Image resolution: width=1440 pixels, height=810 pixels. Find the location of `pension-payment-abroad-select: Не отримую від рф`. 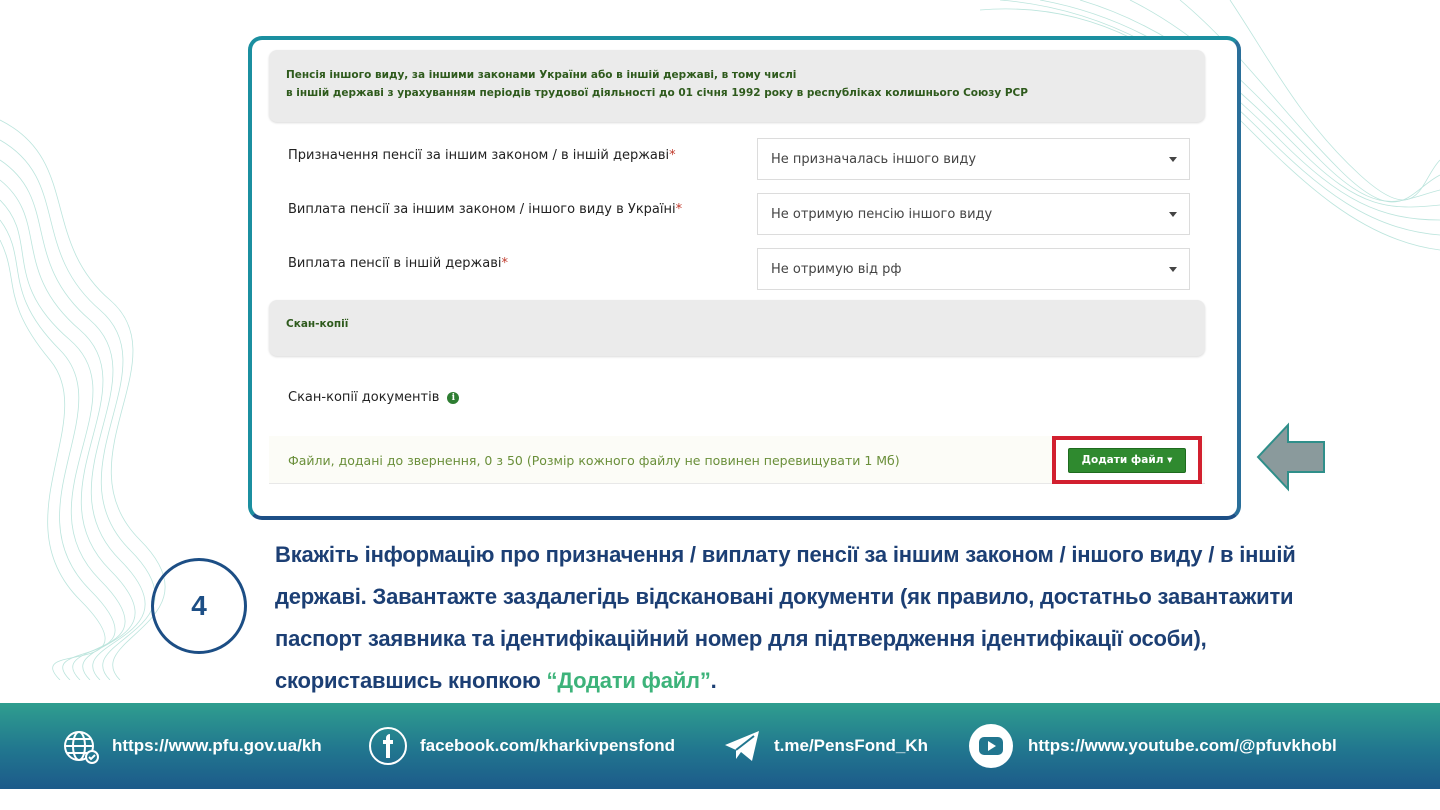

pension-payment-abroad-select: Не отримую від рф is located at coordinates (973, 269).